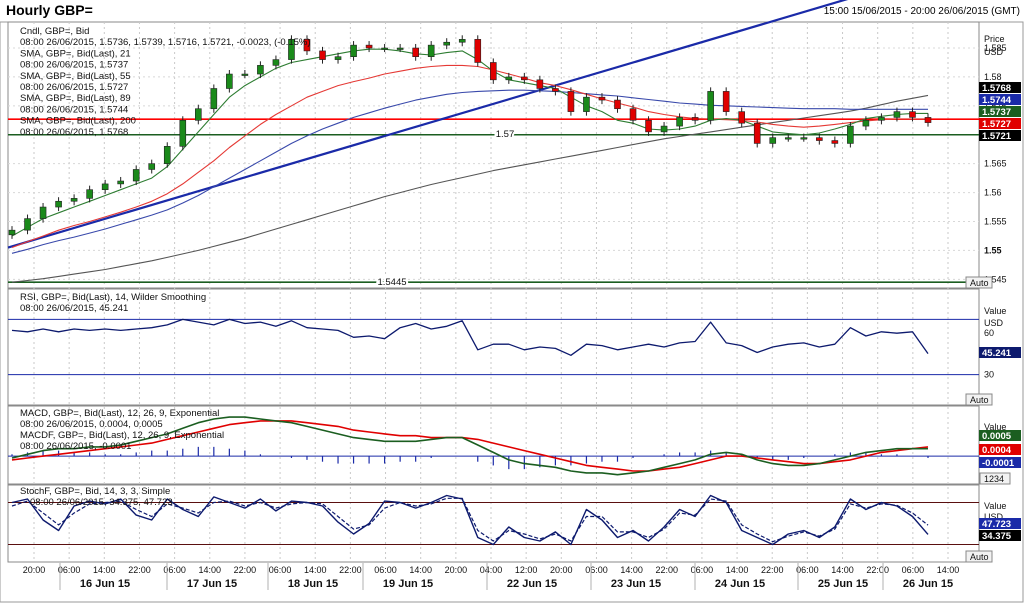 Image resolution: width=1024 pixels, height=603 pixels. Describe the element at coordinates (491, 570) in the screenshot. I see `hour-tick-label: 04:00` at that location.